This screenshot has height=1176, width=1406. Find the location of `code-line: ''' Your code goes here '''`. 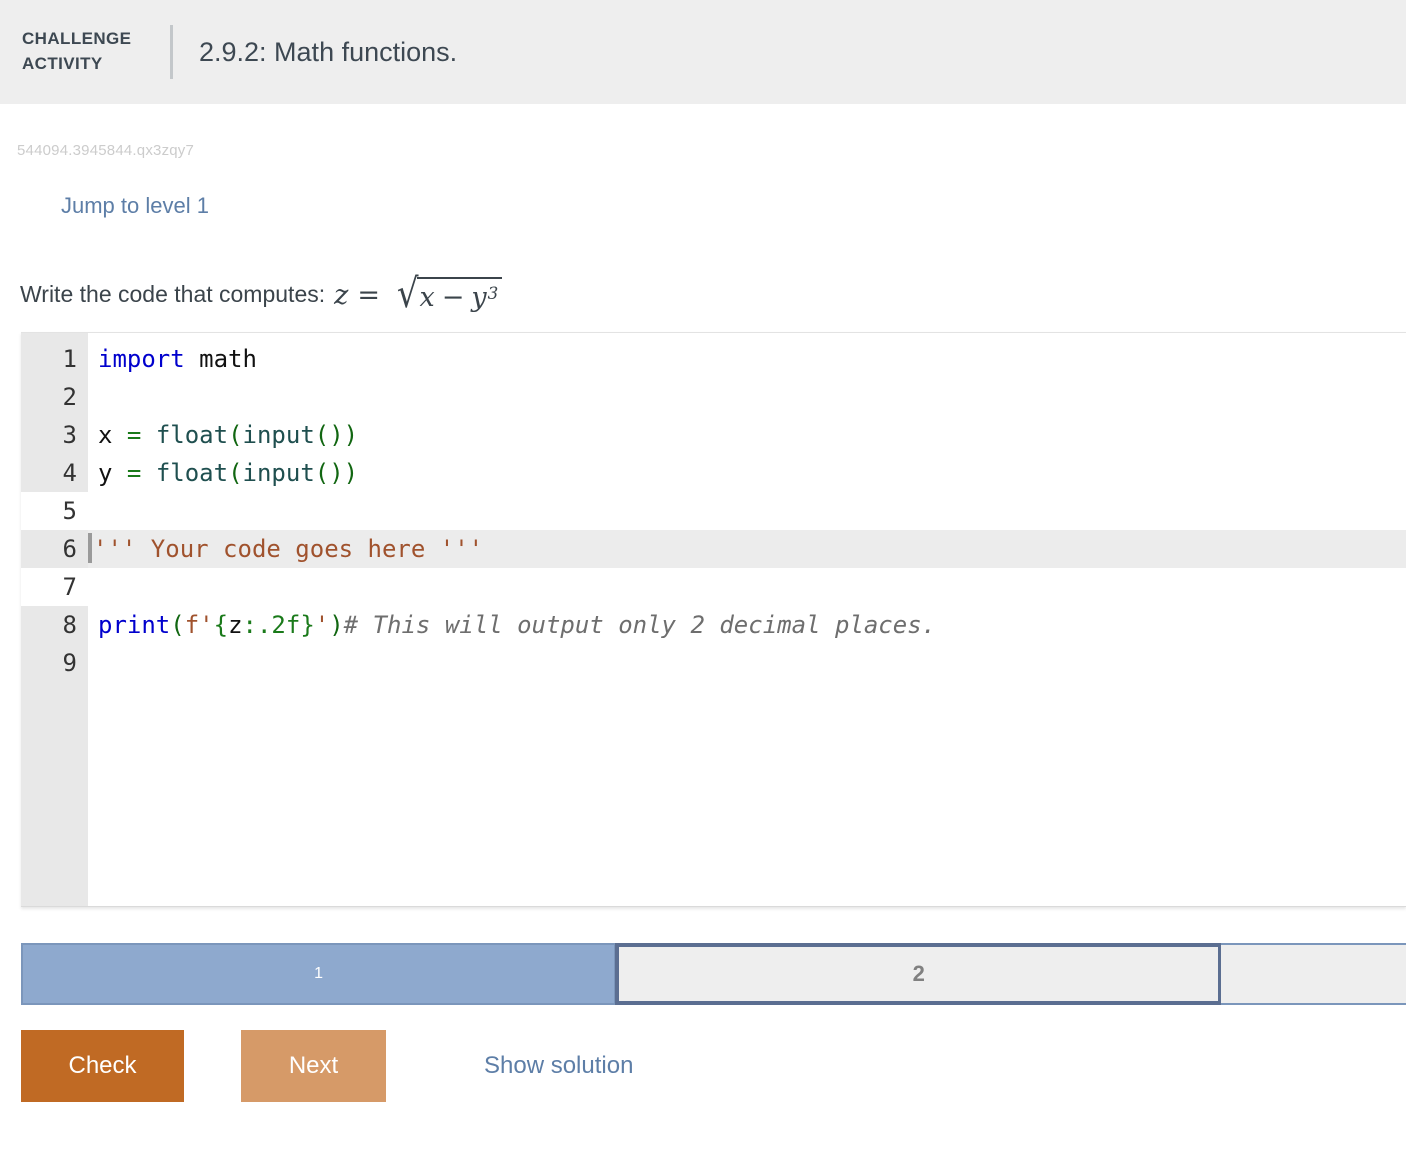

code-line: ''' Your code goes here ''' is located at coordinates (747, 549).